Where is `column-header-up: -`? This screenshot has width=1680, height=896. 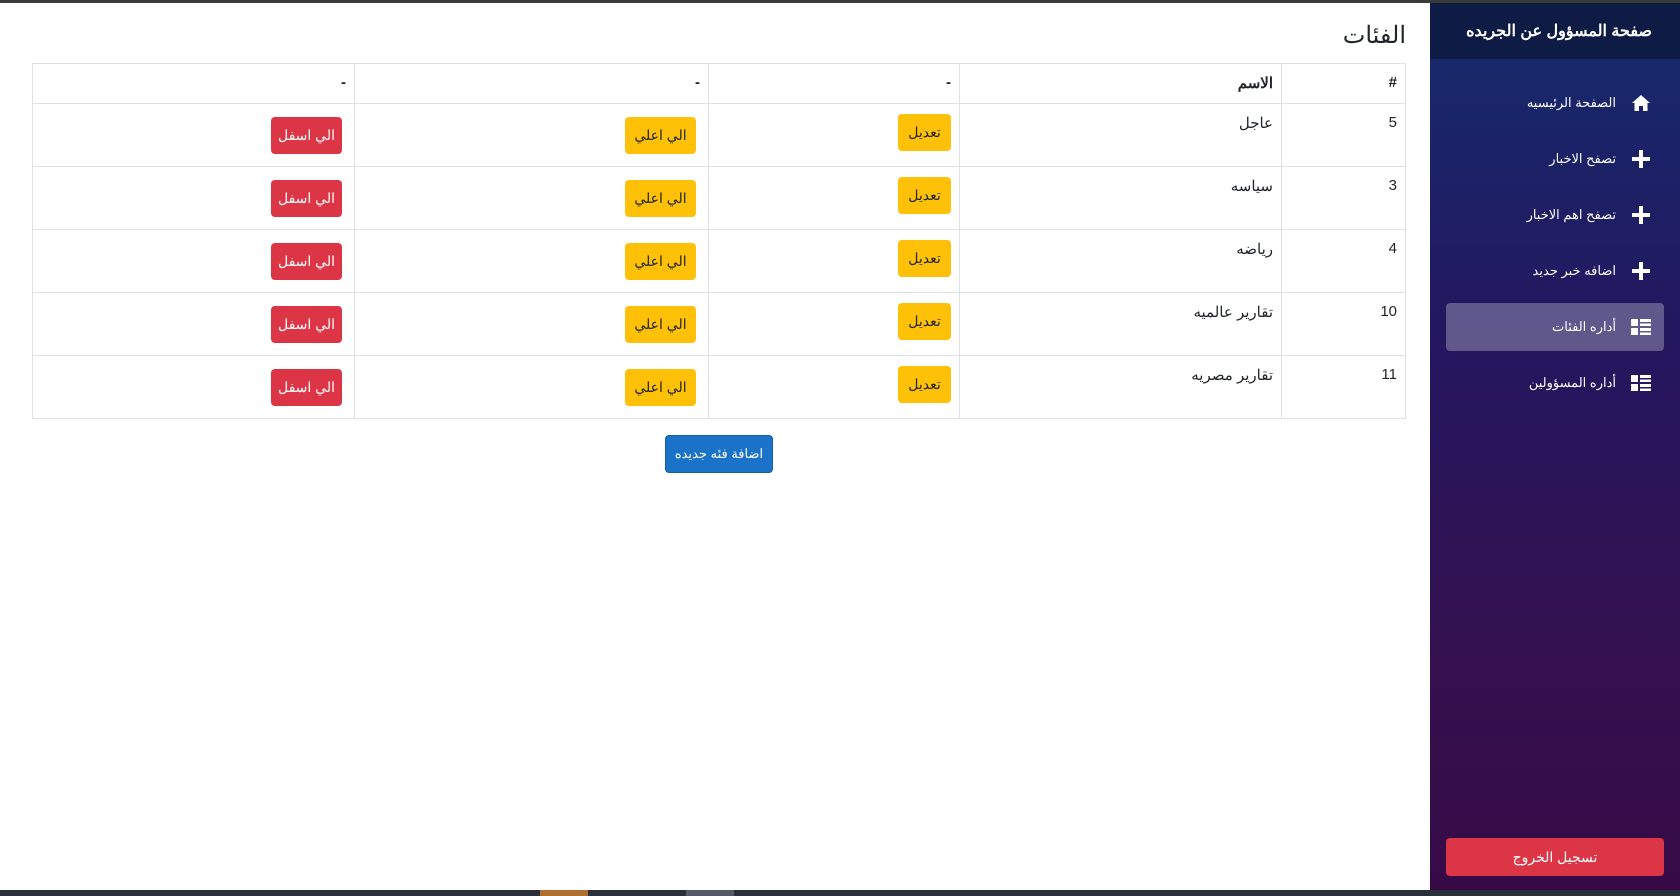 column-header-up: - is located at coordinates (531, 83).